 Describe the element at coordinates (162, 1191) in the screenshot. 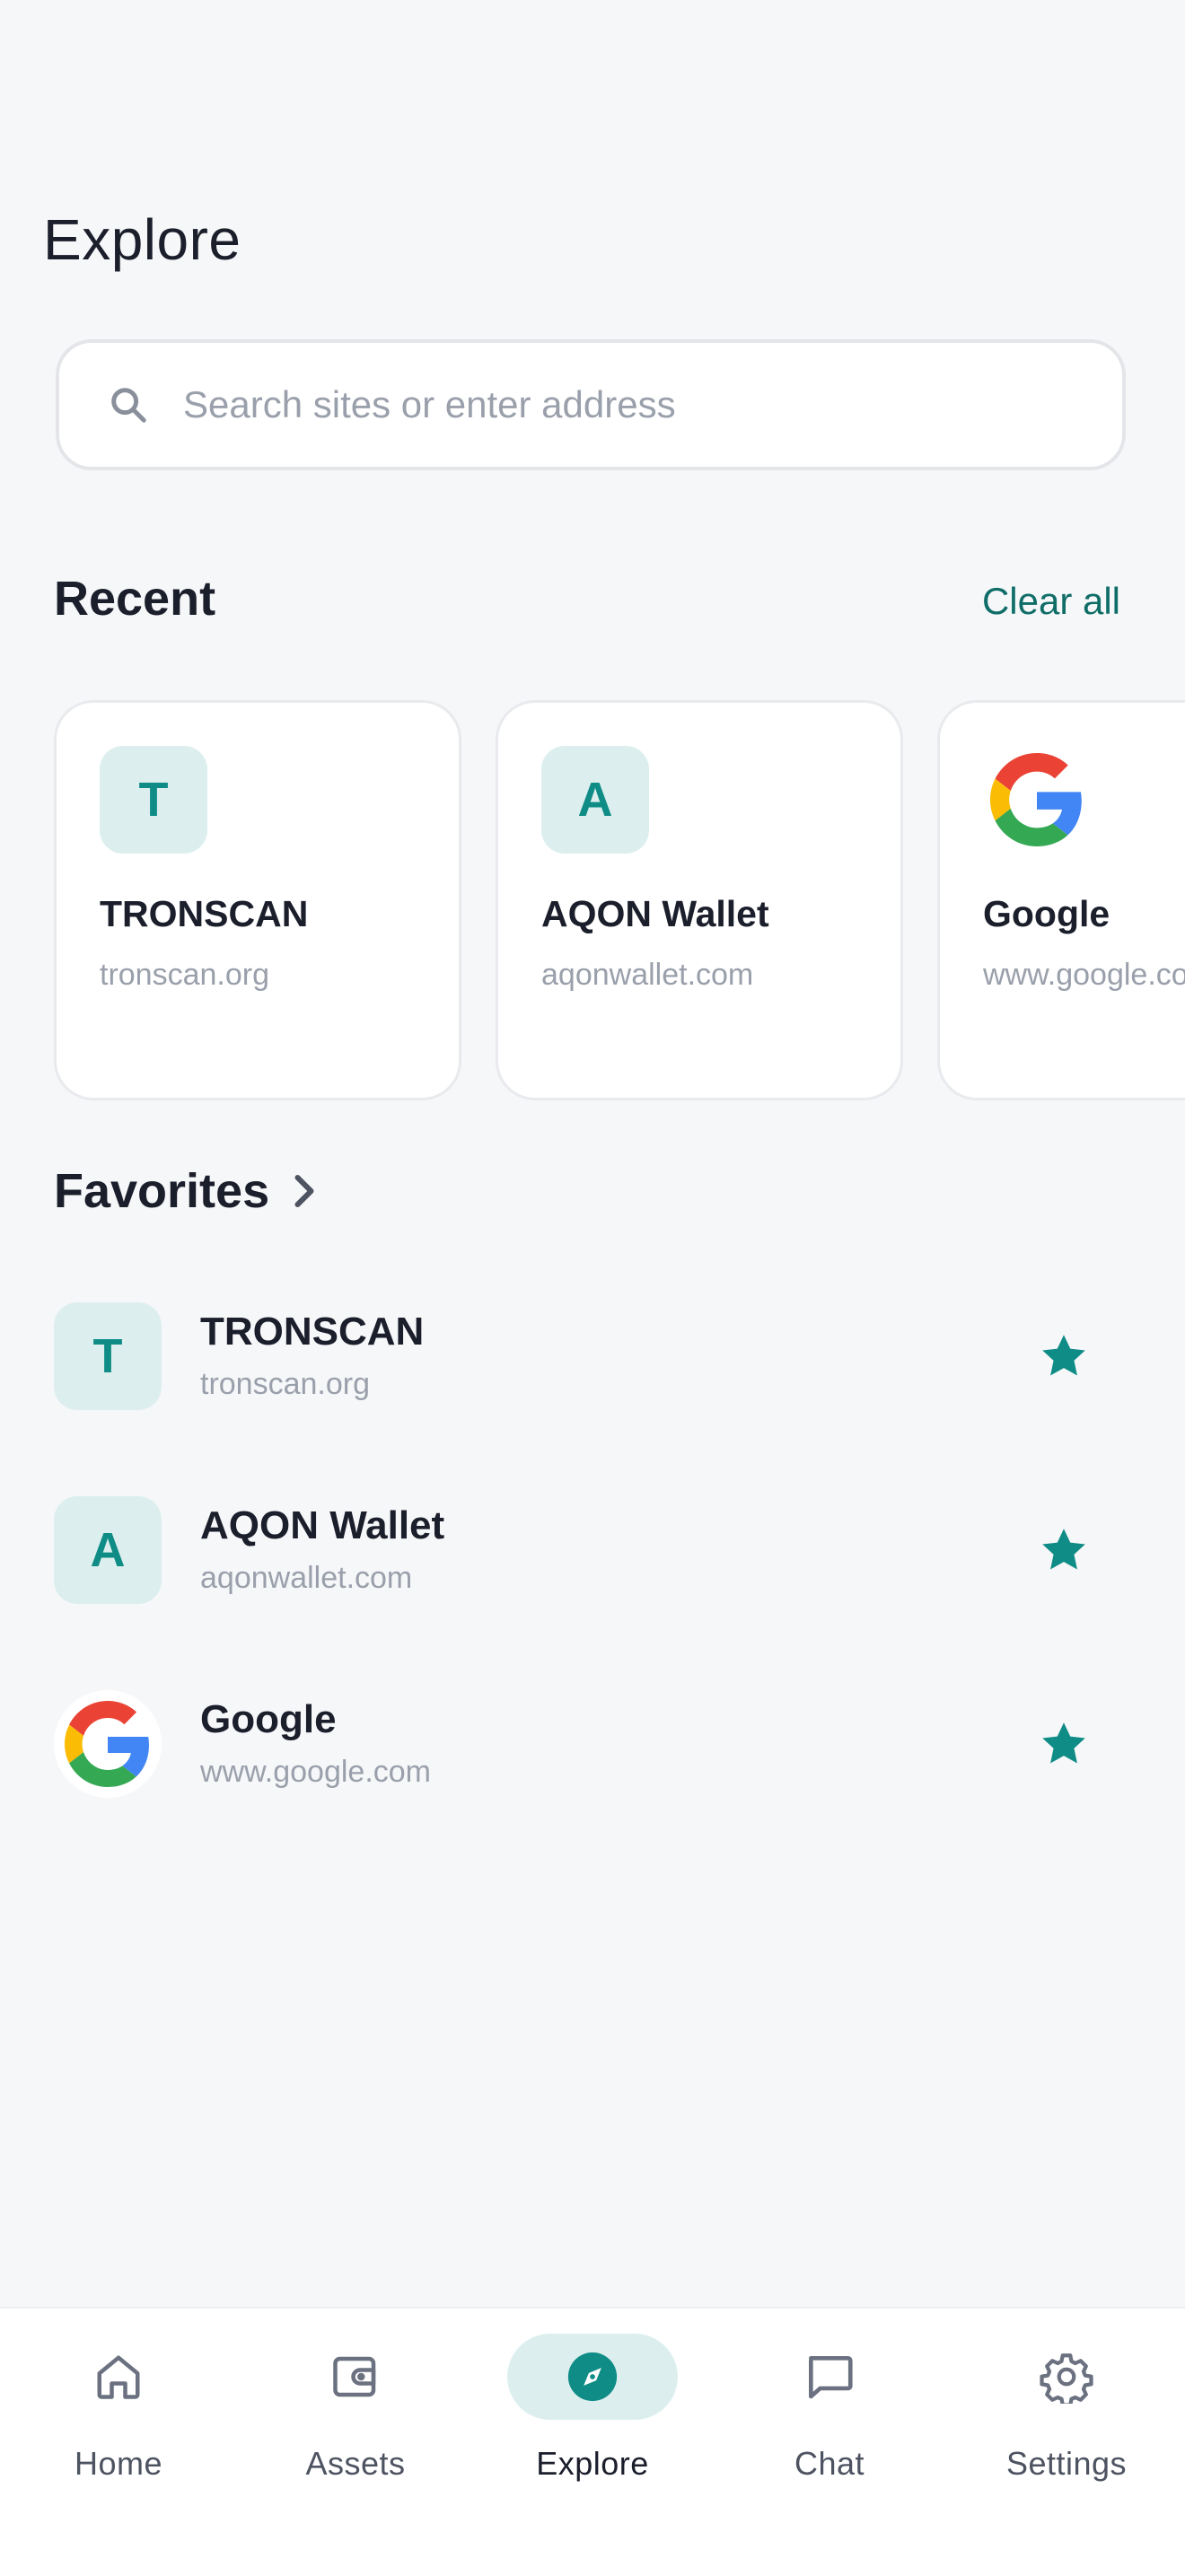

I see `favorites-title: Favorites` at that location.